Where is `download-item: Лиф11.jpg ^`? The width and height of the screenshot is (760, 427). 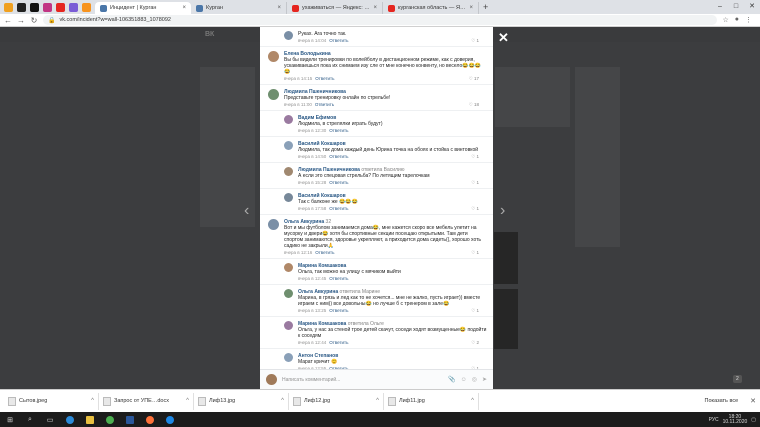
download-item: Лиф11.jpg ^ is located at coordinates (431, 401).